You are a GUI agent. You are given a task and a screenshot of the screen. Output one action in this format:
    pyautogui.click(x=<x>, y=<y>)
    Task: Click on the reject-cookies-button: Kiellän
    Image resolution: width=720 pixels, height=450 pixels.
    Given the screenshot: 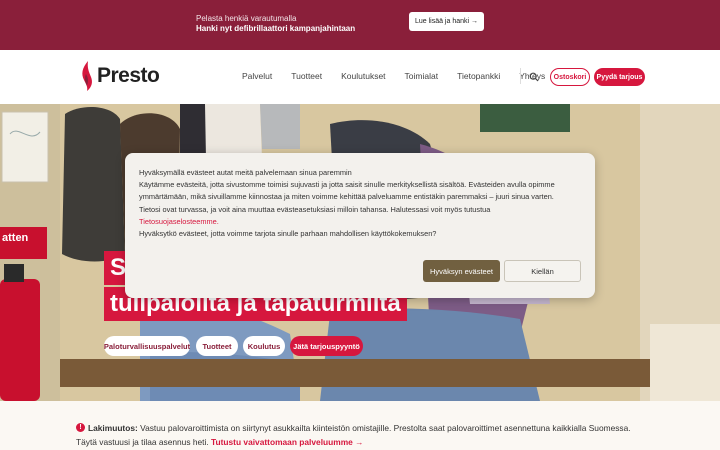 What is the action you would take?
    pyautogui.click(x=542, y=271)
    